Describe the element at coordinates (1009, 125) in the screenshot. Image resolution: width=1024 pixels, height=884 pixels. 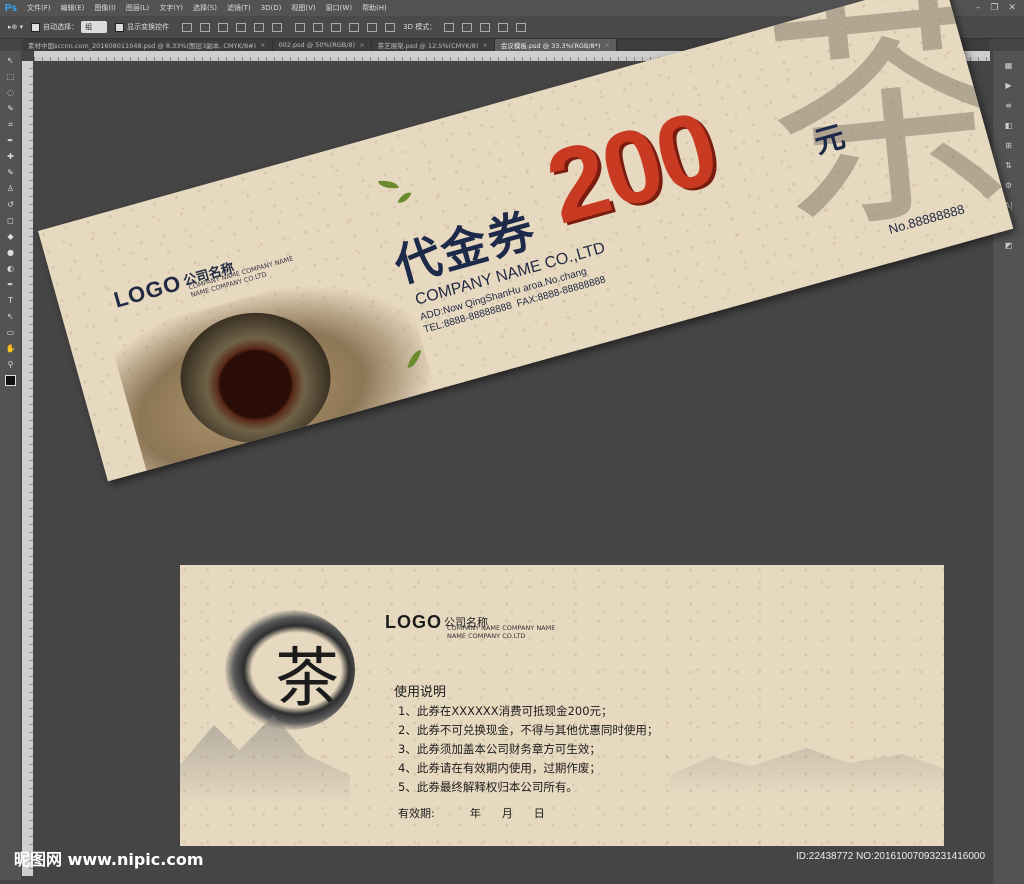
I see `panel-button-icon: ◧` at that location.